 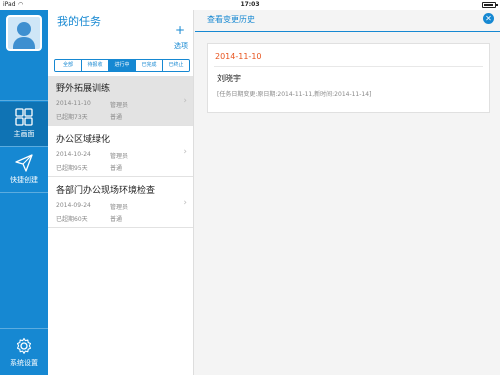 What do you see at coordinates (120, 203) in the screenshot?
I see `task-item: 各部门办公现场环境检查 2014-09-24 管理员 已超期60天 普通 ›` at bounding box center [120, 203].